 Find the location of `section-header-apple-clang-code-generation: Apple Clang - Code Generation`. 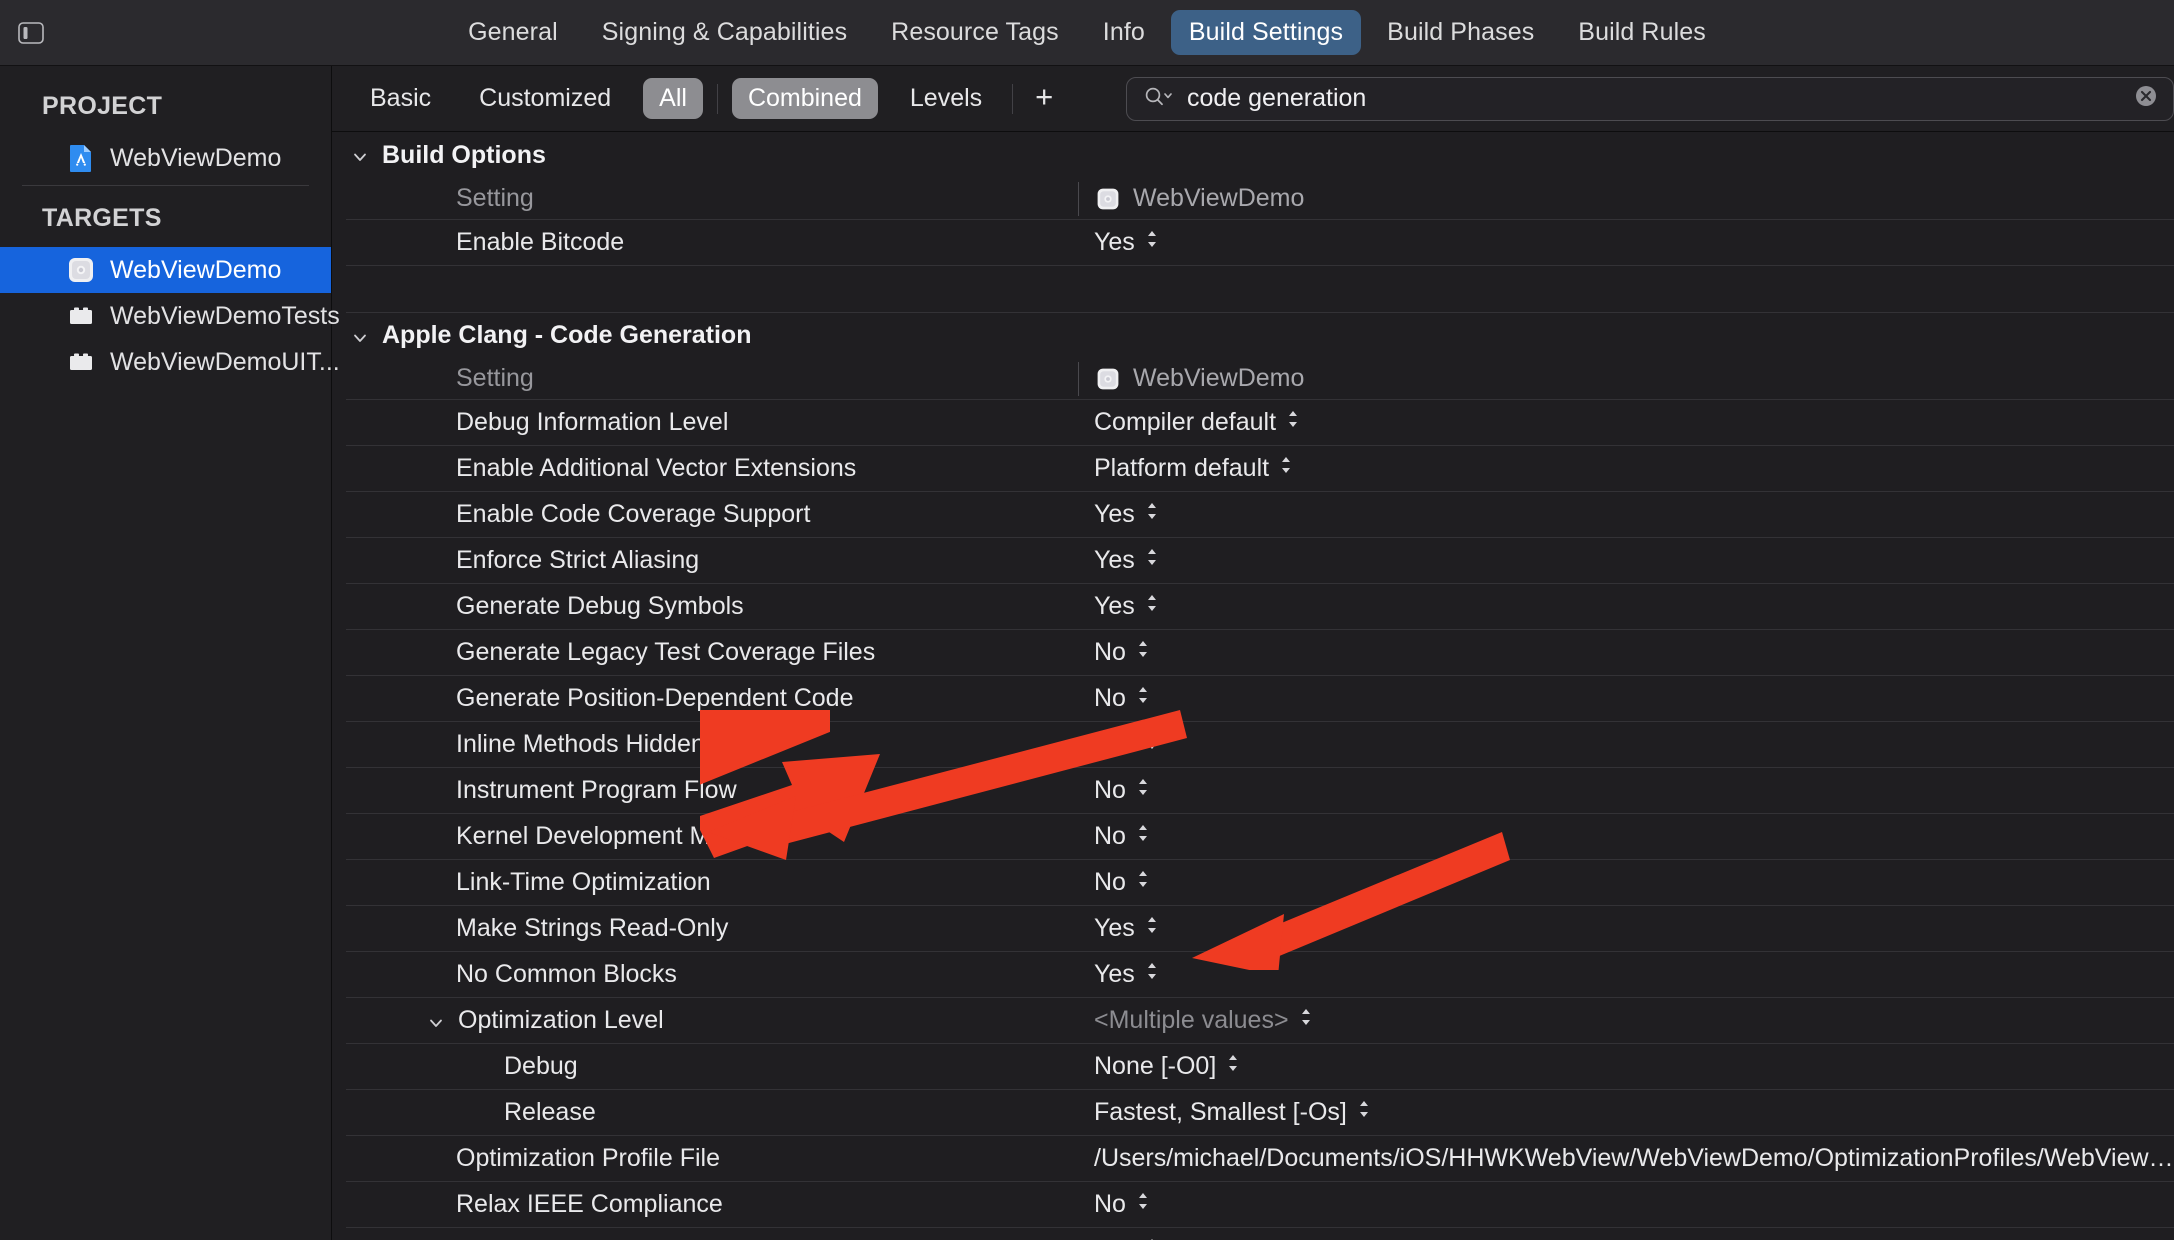

section-header-apple-clang-code-generation: Apple Clang - Code Generation is located at coordinates (1260, 335).